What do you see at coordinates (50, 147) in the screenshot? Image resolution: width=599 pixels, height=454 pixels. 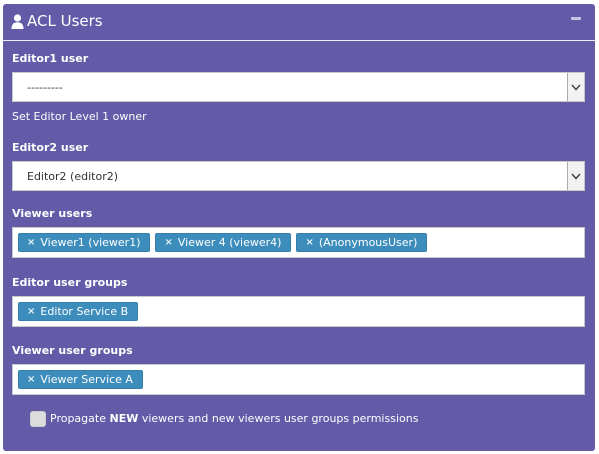 I see `editor2-label: Editor2 user` at bounding box center [50, 147].